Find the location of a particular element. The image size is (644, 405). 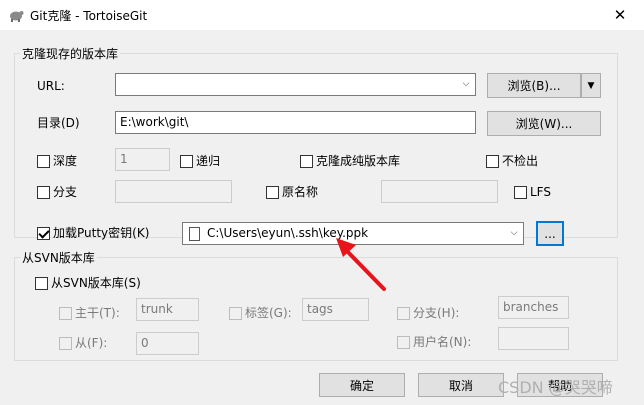

putty-key-path: C:\Users\eyun\.ssh\key.ppk is located at coordinates (288, 233).